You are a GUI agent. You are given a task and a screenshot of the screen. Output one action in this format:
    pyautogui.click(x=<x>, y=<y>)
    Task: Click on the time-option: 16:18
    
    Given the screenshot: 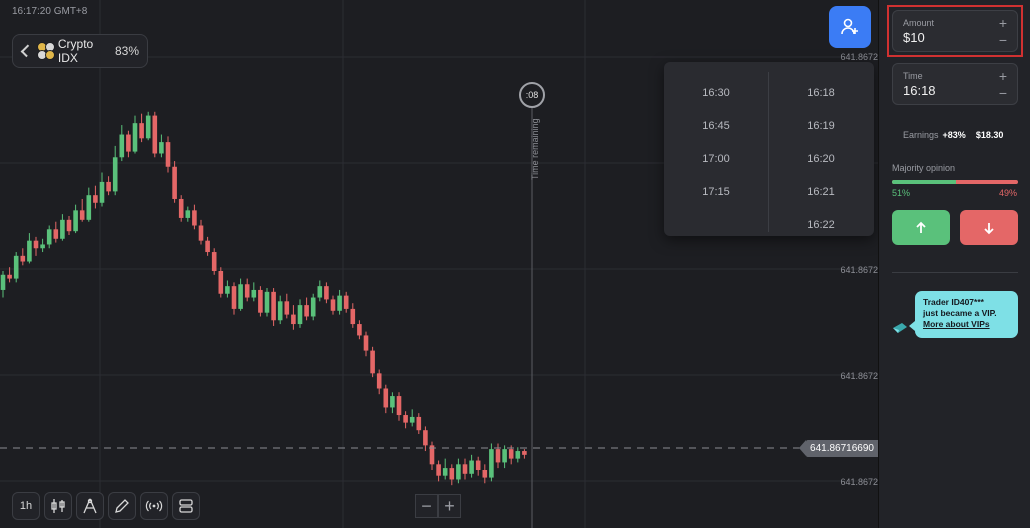 What is the action you would take?
    pyautogui.click(x=821, y=92)
    